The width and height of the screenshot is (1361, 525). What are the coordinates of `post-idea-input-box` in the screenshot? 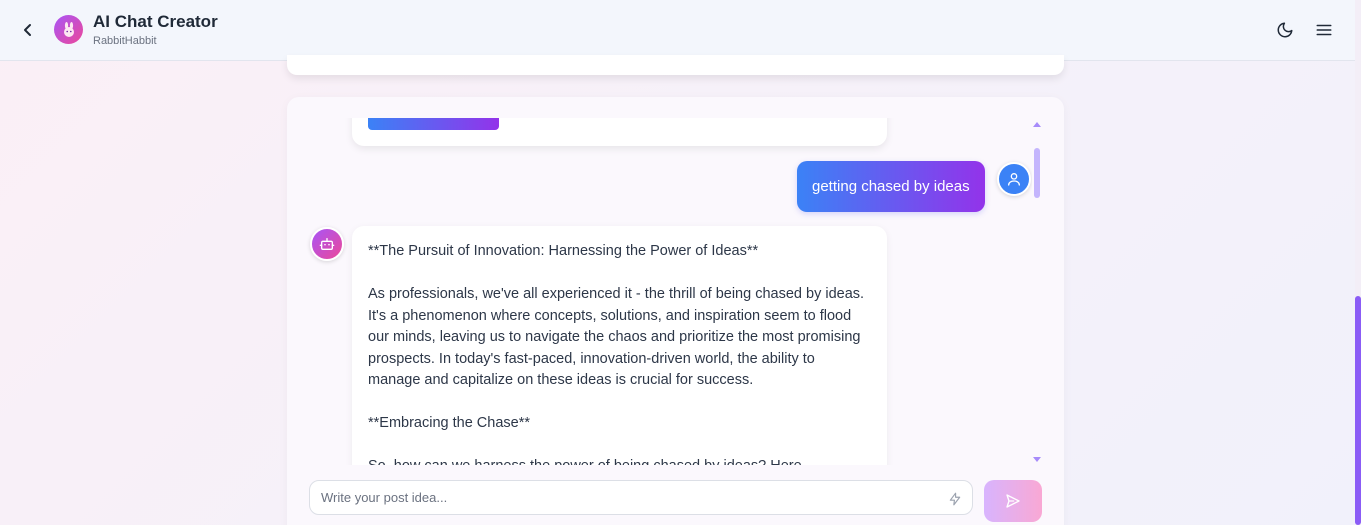 It's located at (641, 497).